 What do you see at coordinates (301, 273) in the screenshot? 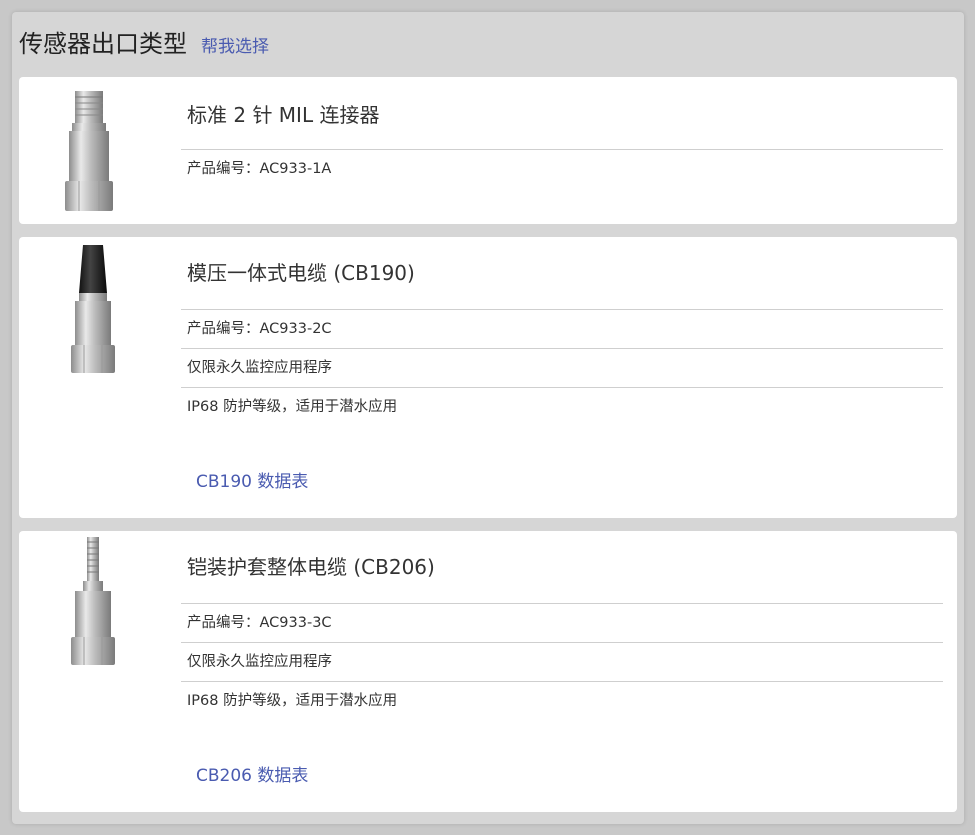
I see `product-title: 模压一体式电缆 (CB190)` at bounding box center [301, 273].